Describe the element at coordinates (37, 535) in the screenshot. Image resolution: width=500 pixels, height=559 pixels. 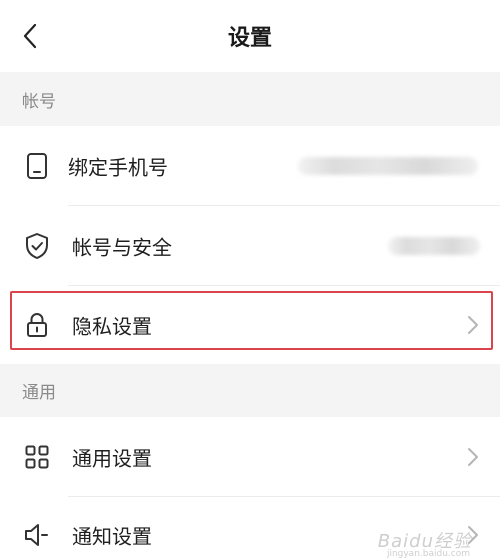
I see `speaker-icon` at that location.